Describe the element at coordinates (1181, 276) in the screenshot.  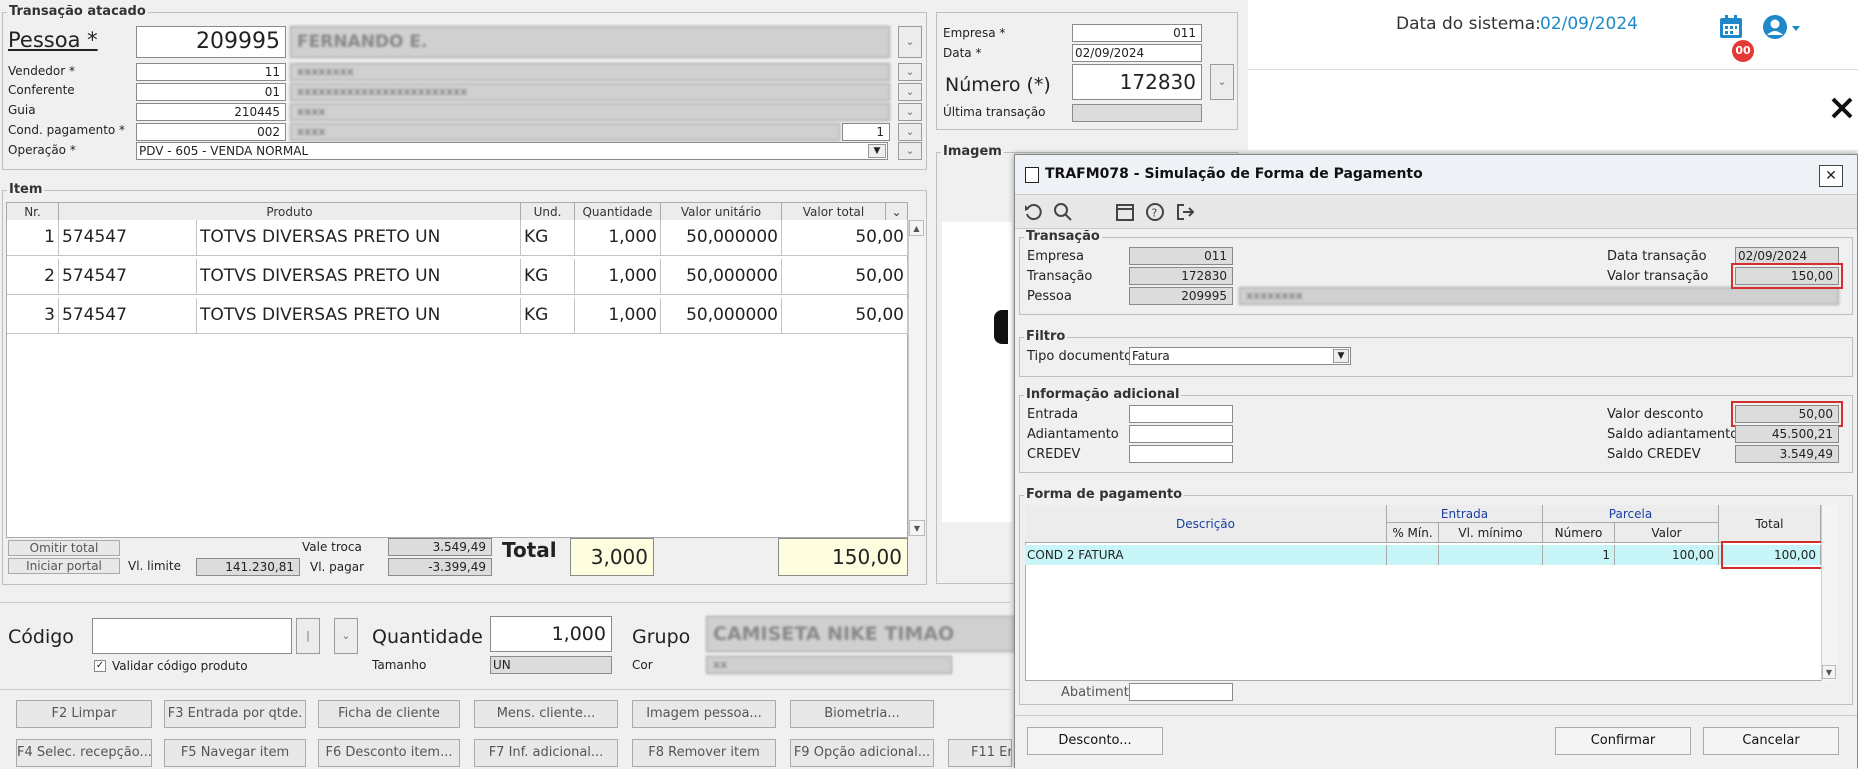
I see `dlg-transacao-field: 172830` at that location.